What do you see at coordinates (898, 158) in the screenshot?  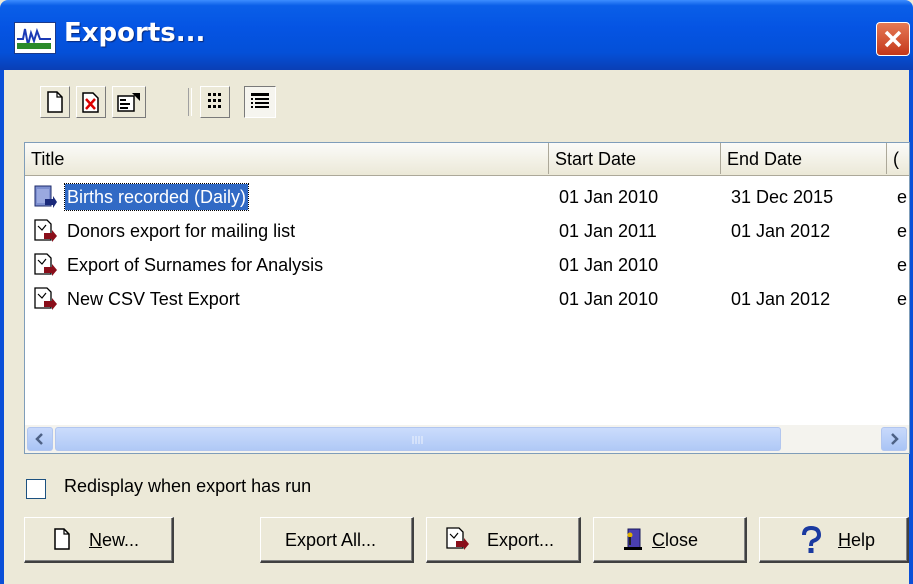 I see `column-header-extra: (` at bounding box center [898, 158].